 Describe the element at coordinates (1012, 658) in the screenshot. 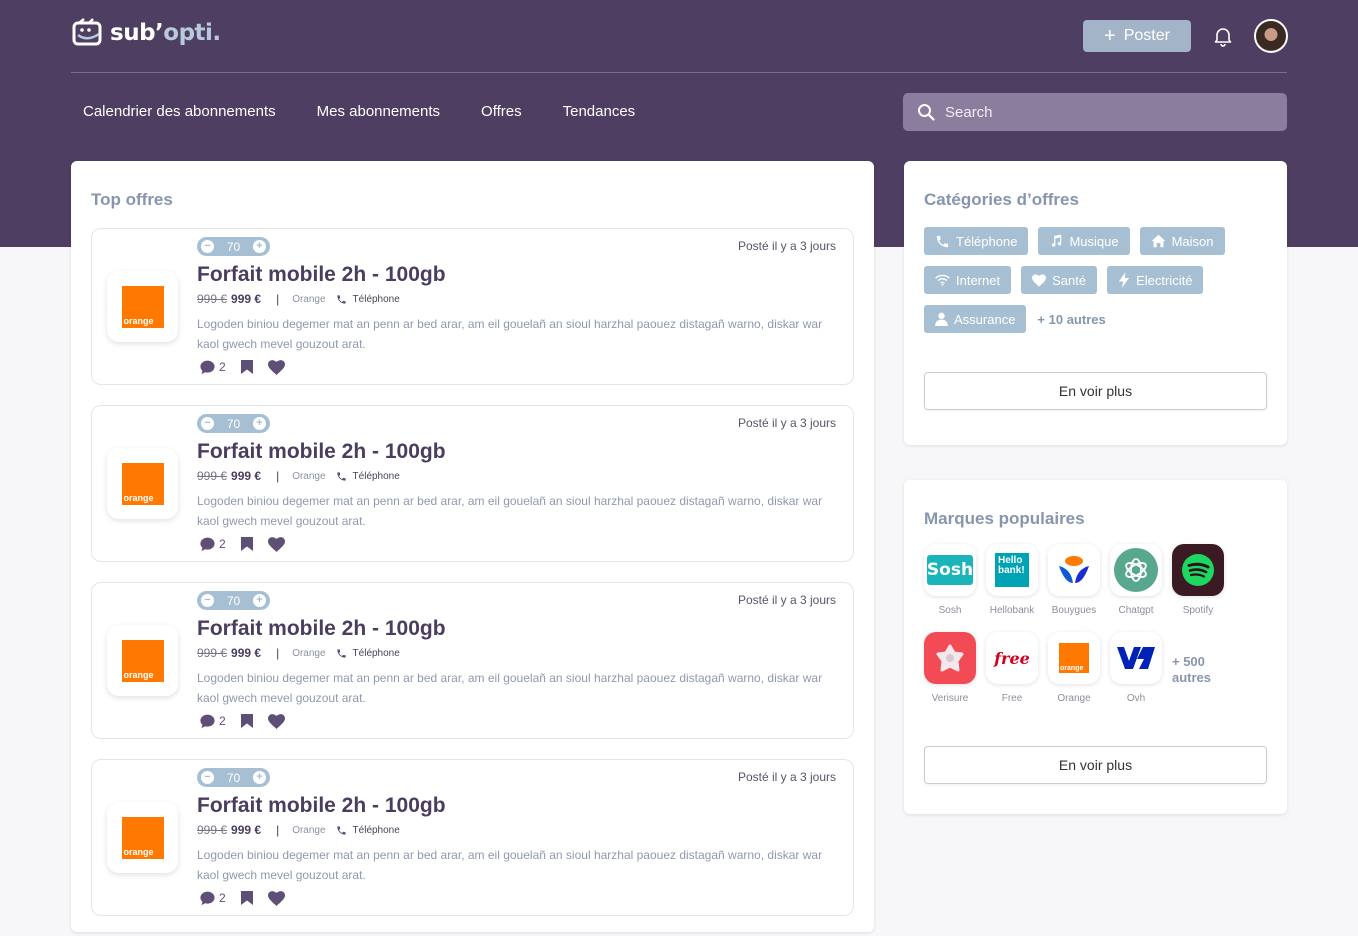

I see `brand-logo: free` at that location.